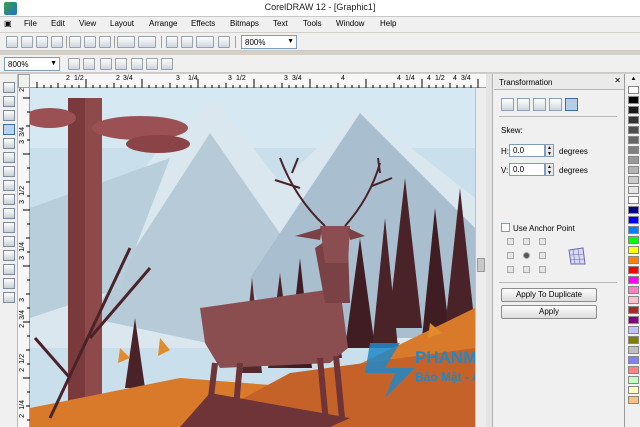 The image size is (640, 427). I want to click on ellipse-tool-icon, so click(9, 185).